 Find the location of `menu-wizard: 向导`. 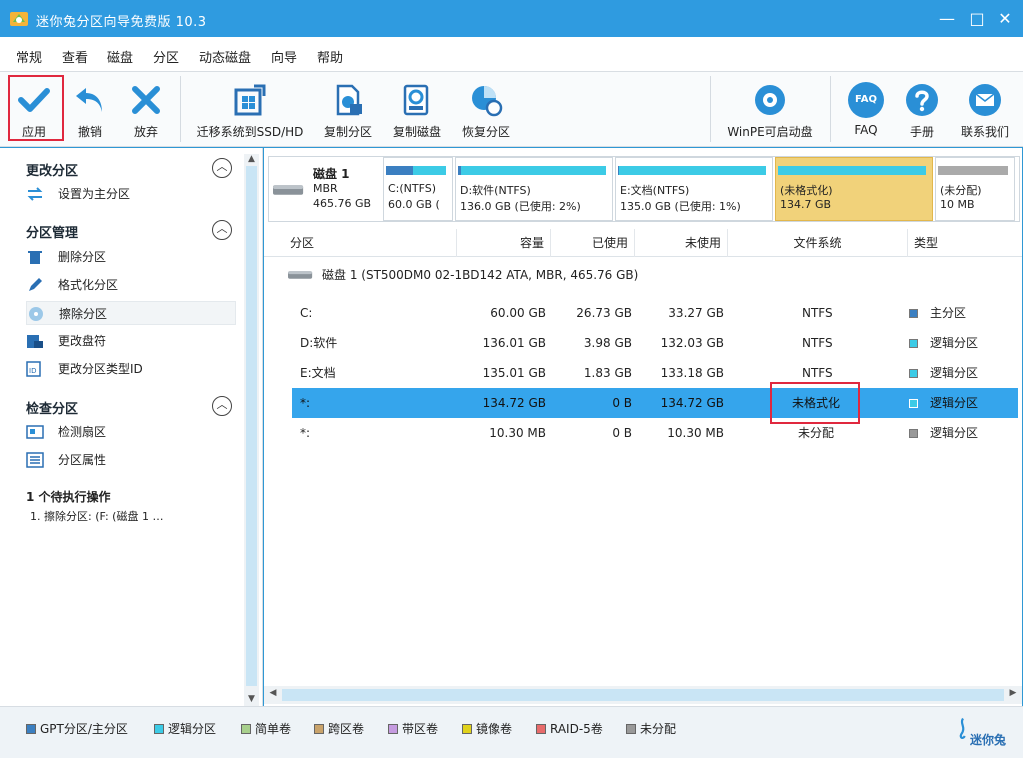

menu-wizard: 向导 is located at coordinates (284, 56).